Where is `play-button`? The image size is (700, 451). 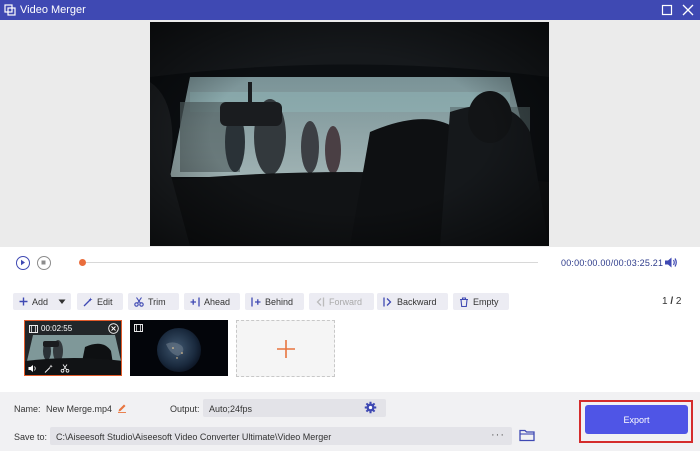
play-button is located at coordinates (23, 263).